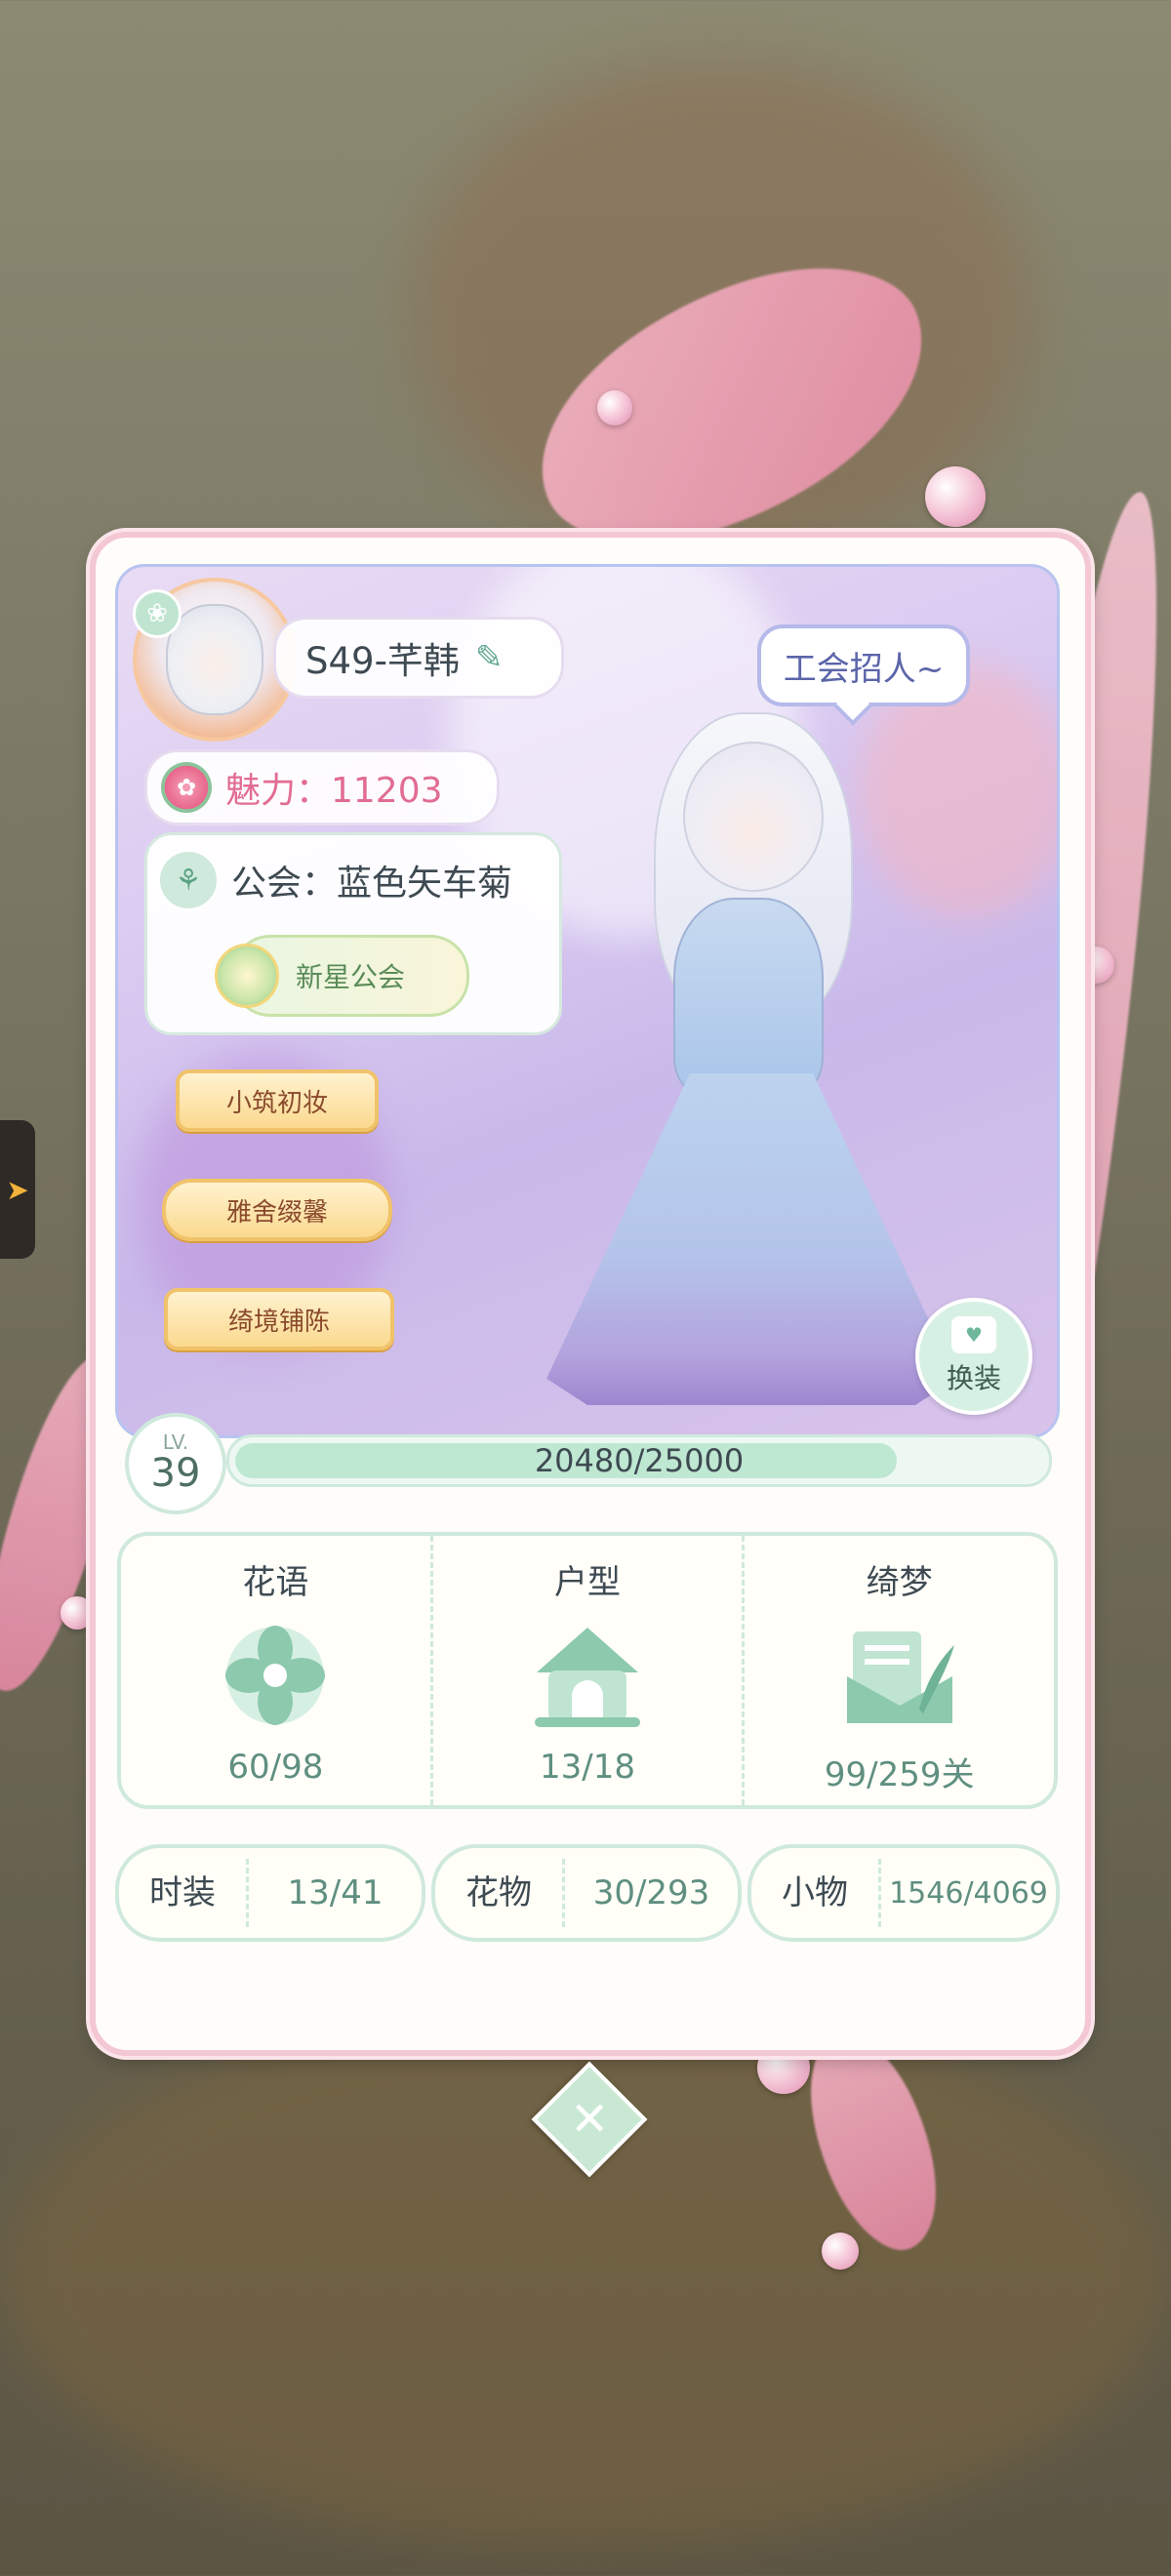 Image resolution: width=1171 pixels, height=2576 pixels. I want to click on level-number: 39, so click(175, 1473).